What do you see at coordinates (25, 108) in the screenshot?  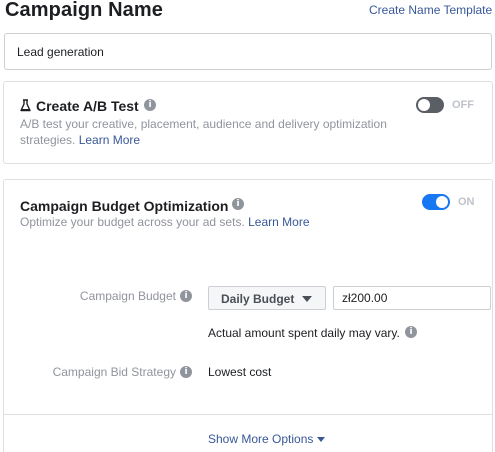 I see `flask-icon` at bounding box center [25, 108].